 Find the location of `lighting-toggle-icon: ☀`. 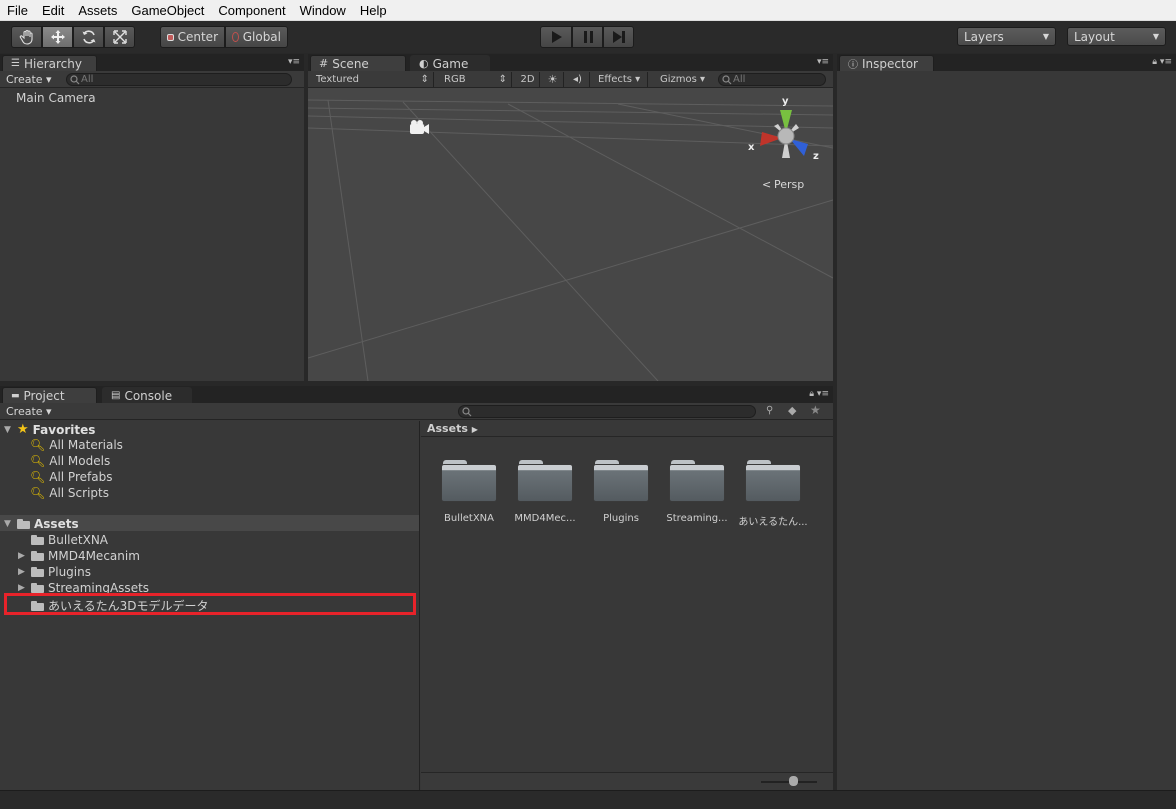

lighting-toggle-icon: ☀ is located at coordinates (553, 79).